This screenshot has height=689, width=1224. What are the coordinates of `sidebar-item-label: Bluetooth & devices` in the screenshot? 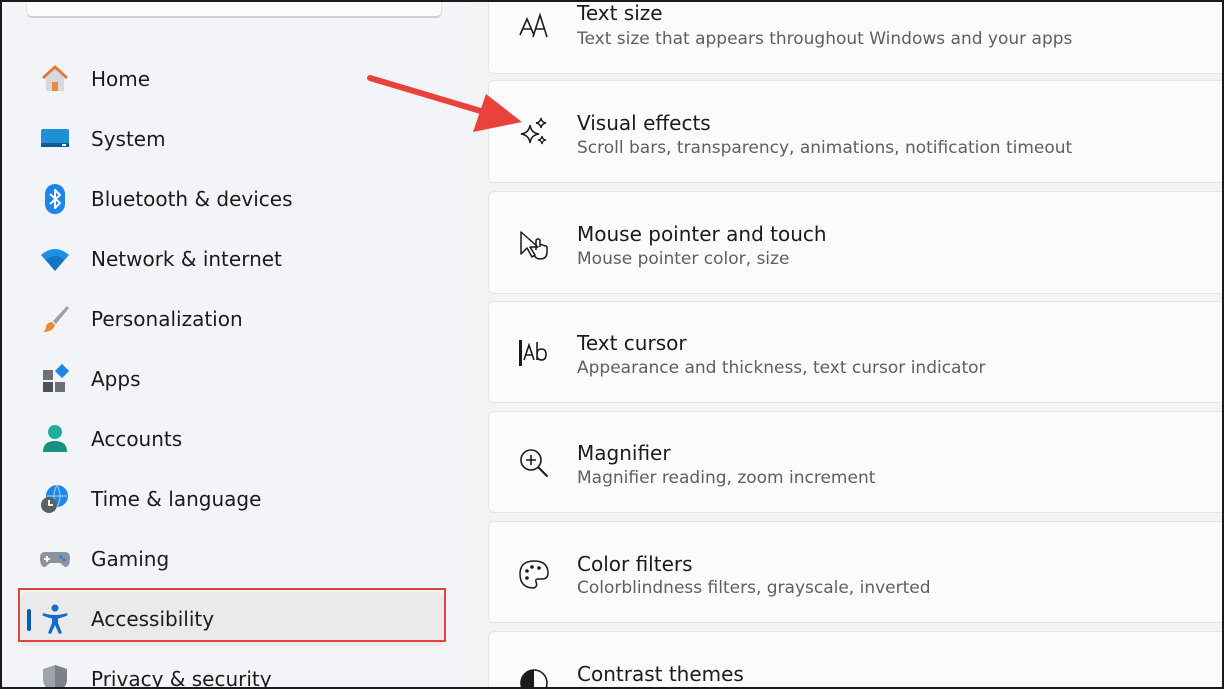 It's located at (192, 199).